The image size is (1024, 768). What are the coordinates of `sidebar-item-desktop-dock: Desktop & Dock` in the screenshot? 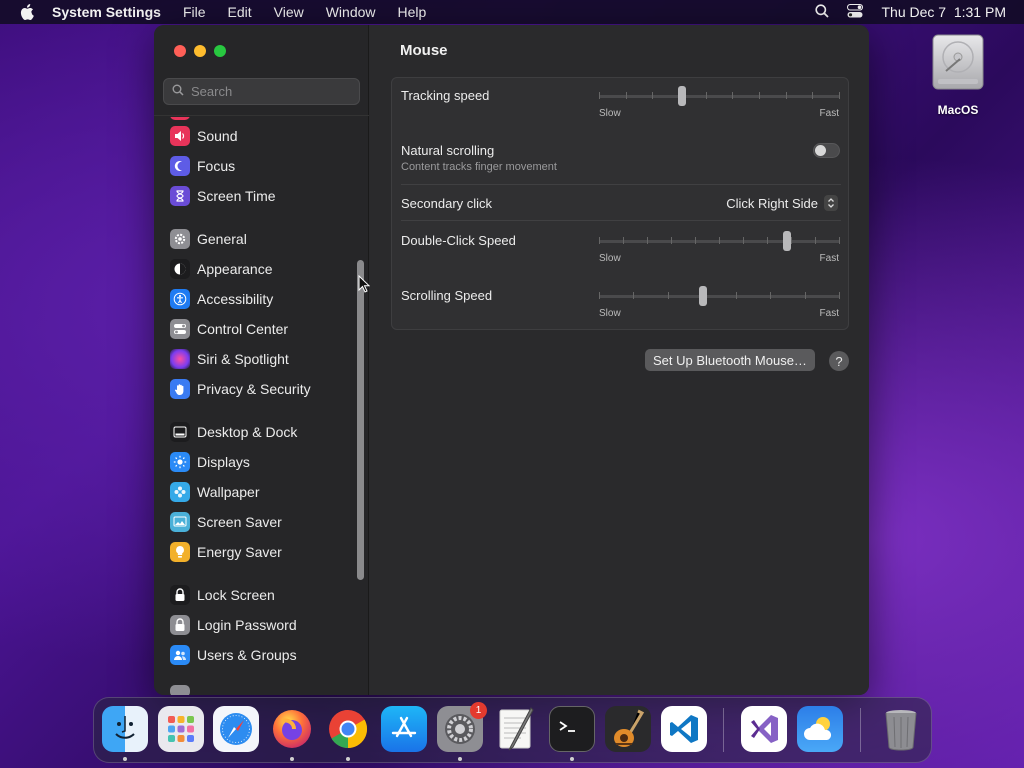 It's located at (233, 432).